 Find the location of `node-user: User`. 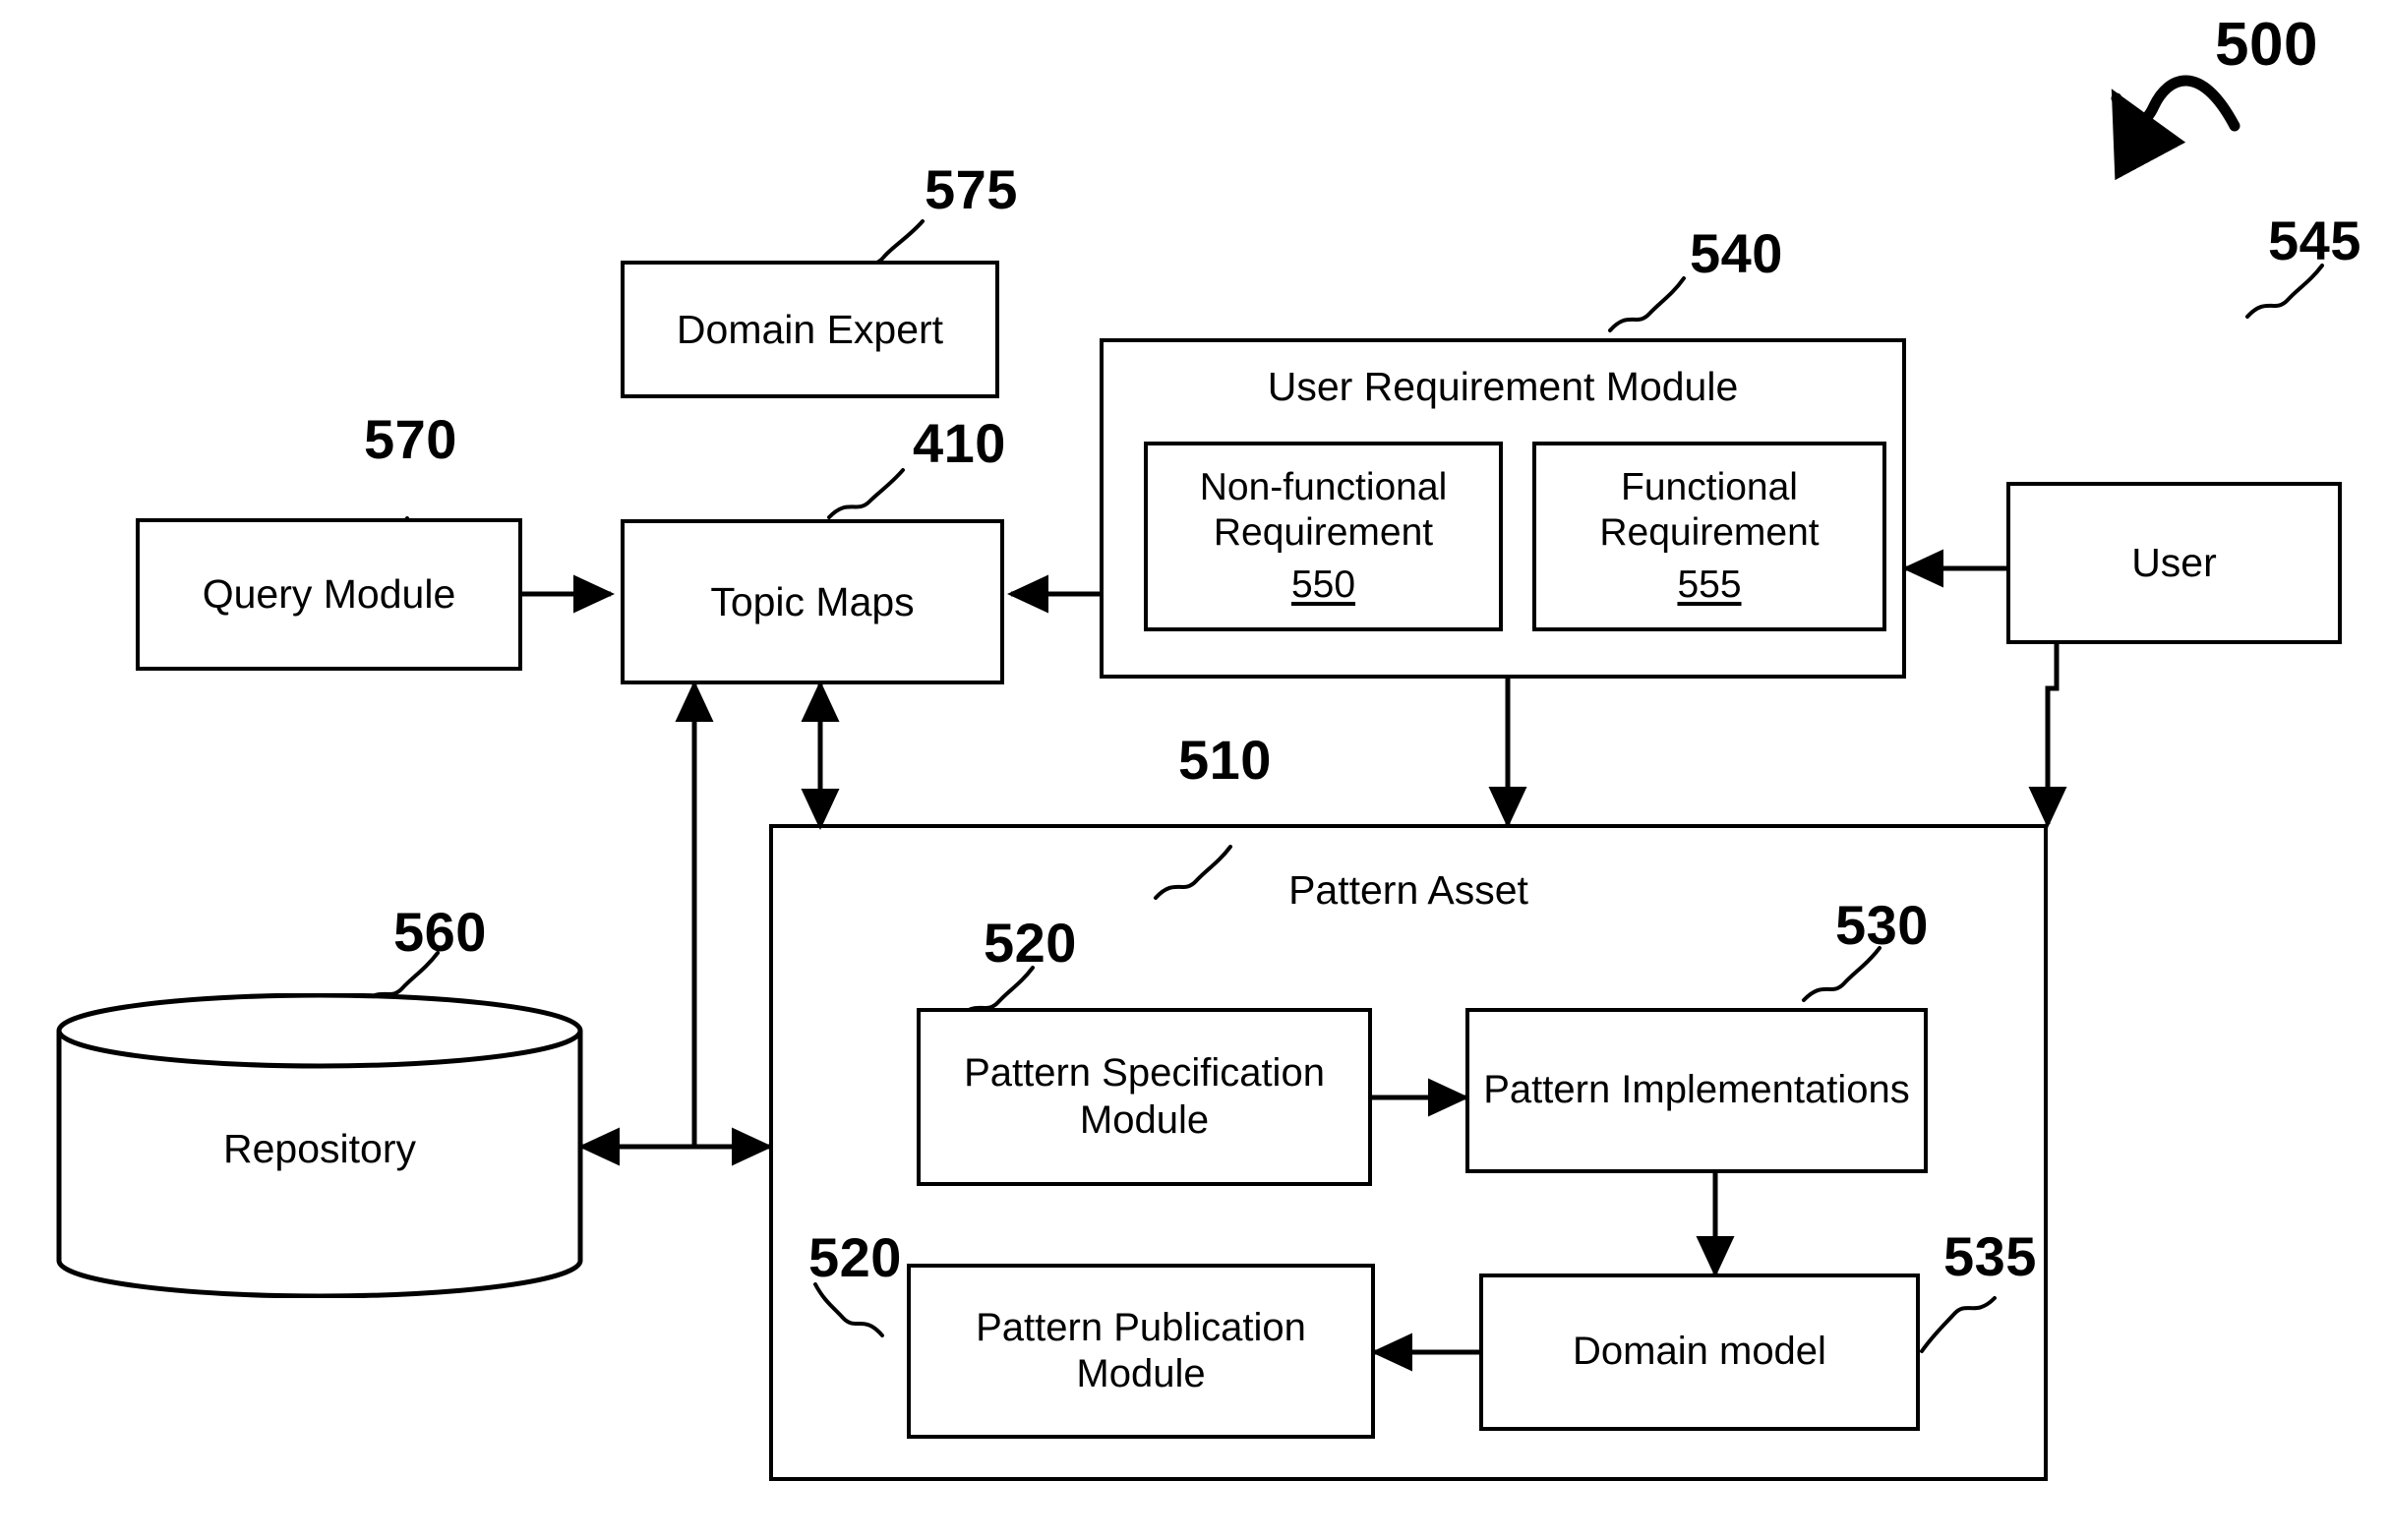

node-user: User is located at coordinates (2174, 563).